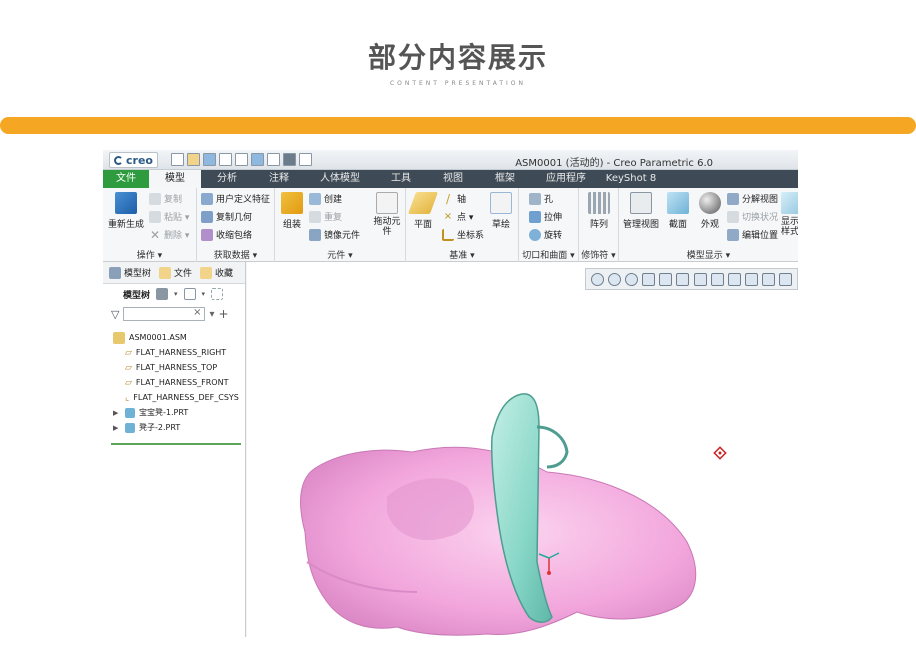  What do you see at coordinates (226, 234) in the screenshot?
I see `shrinkwrap-button: 收缩包络` at bounding box center [226, 234].